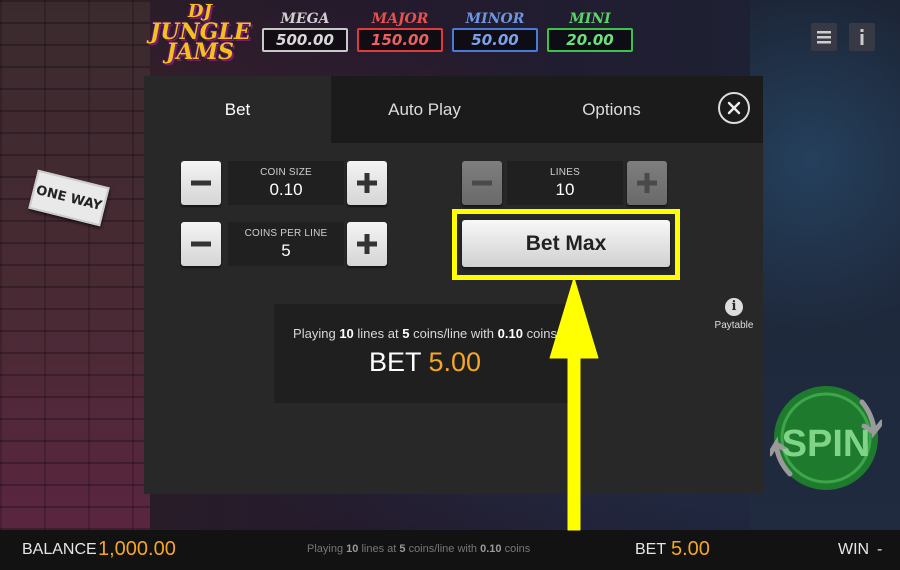  Describe the element at coordinates (137, 549) in the screenshot. I see `balance-value: 1,000.00` at that location.